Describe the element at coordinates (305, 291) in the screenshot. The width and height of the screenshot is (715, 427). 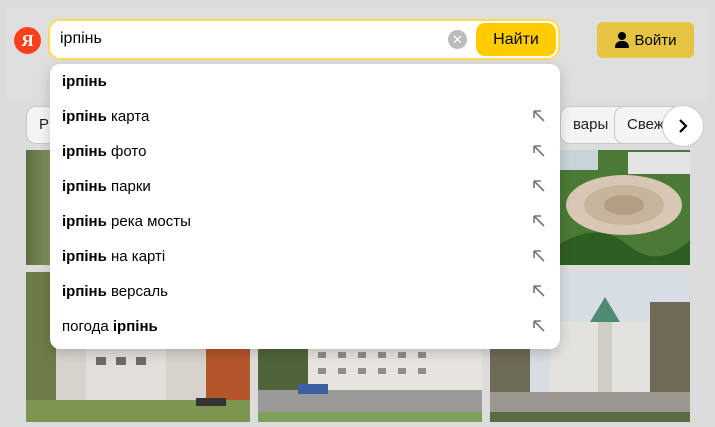
I see `suggestion-item: ірпінь версаль` at that location.